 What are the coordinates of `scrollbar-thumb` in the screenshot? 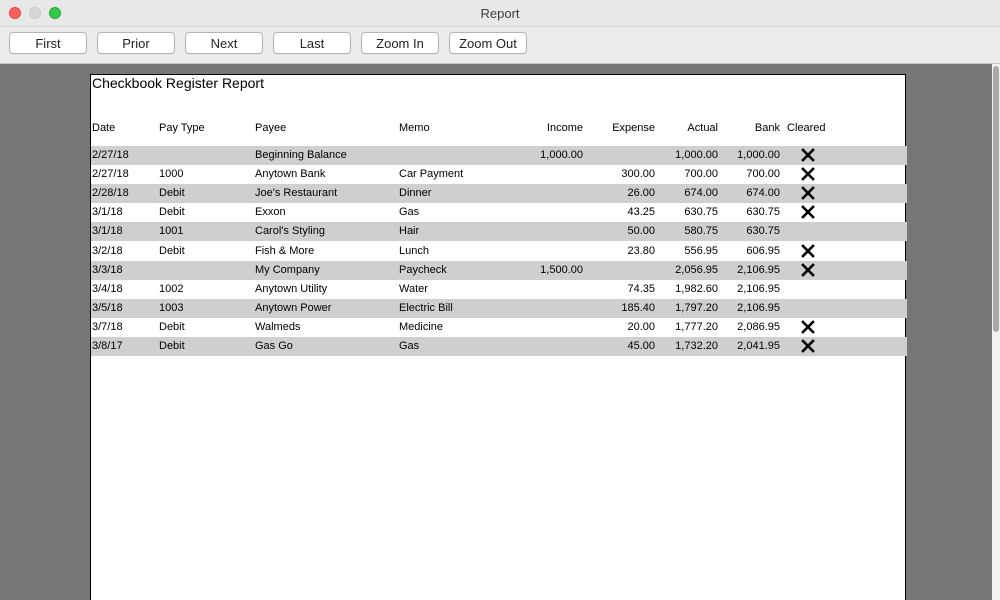 It's located at (996, 199).